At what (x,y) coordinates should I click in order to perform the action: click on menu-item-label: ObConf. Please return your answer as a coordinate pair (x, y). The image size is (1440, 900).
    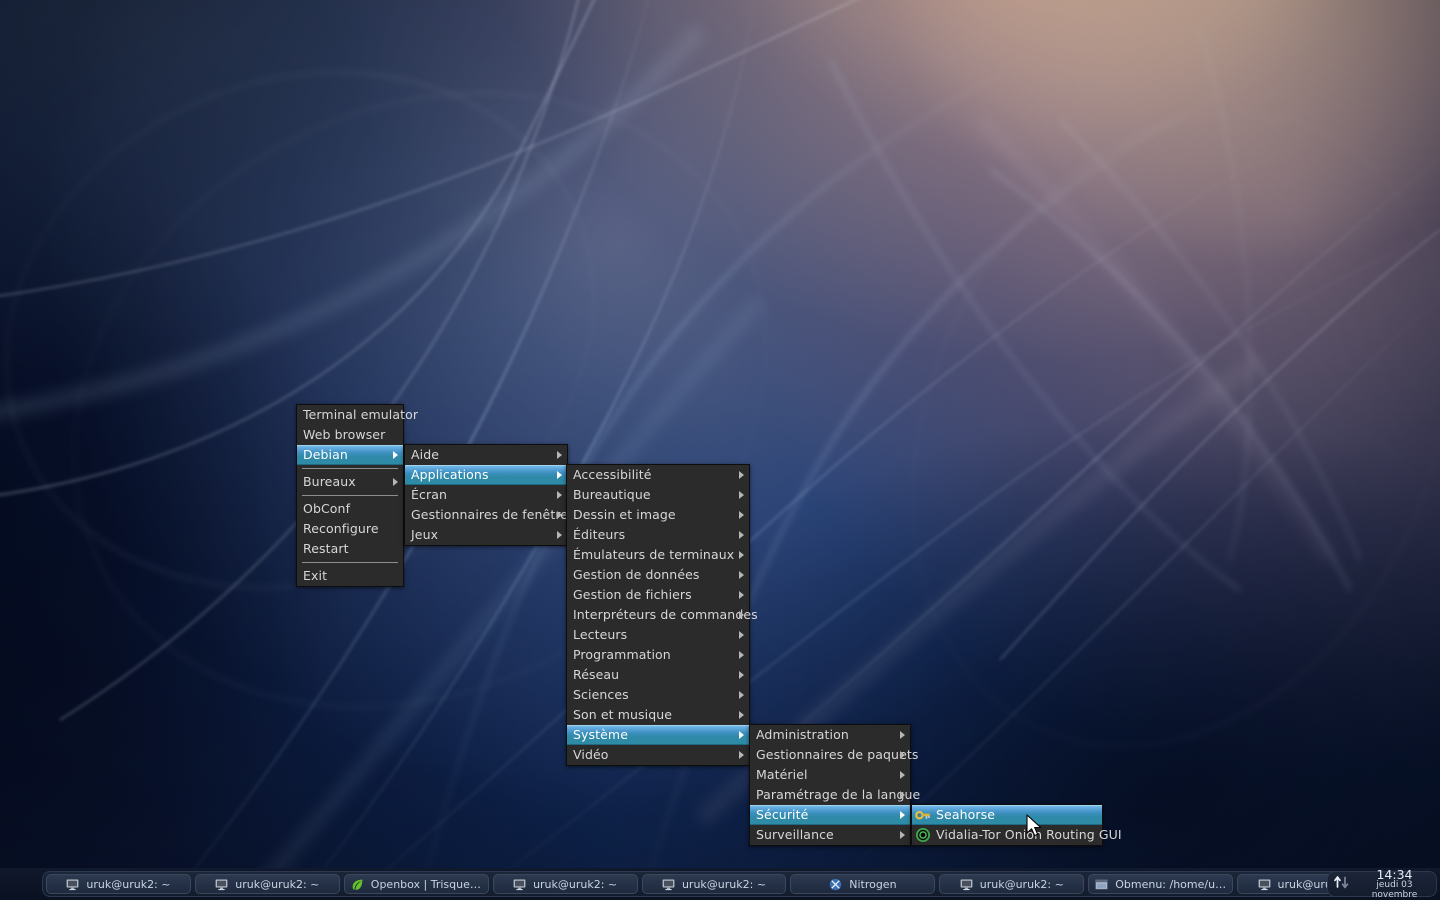
    Looking at the image, I should click on (327, 508).